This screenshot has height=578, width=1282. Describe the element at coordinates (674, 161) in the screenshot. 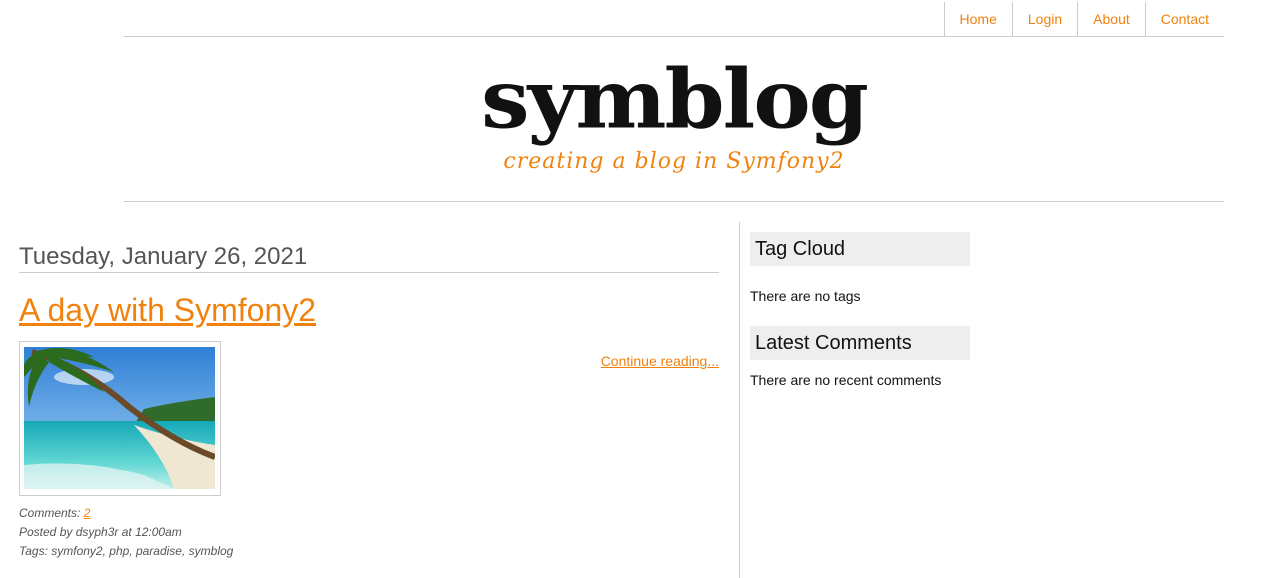

I see `site-tagline: creating a blog in Symfony2` at that location.